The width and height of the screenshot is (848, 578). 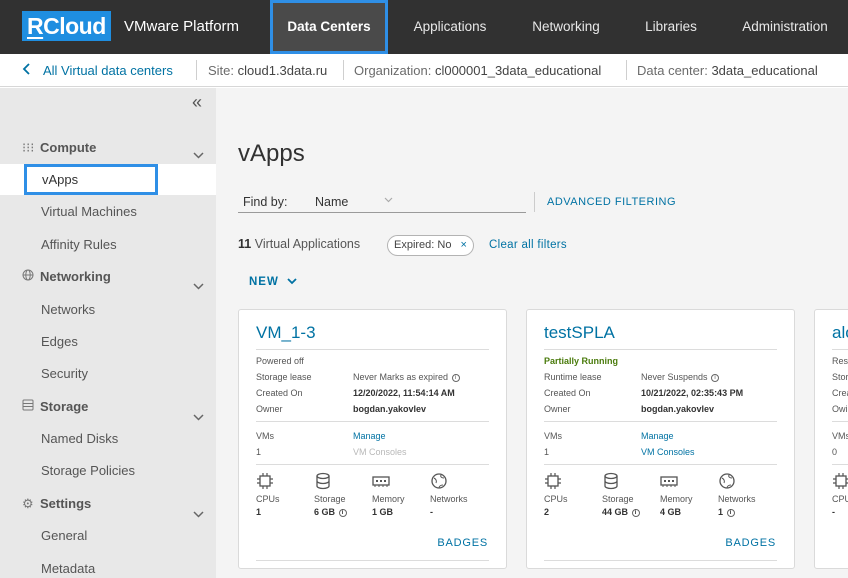 What do you see at coordinates (581, 361) in the screenshot?
I see `status-text: Partially Running` at bounding box center [581, 361].